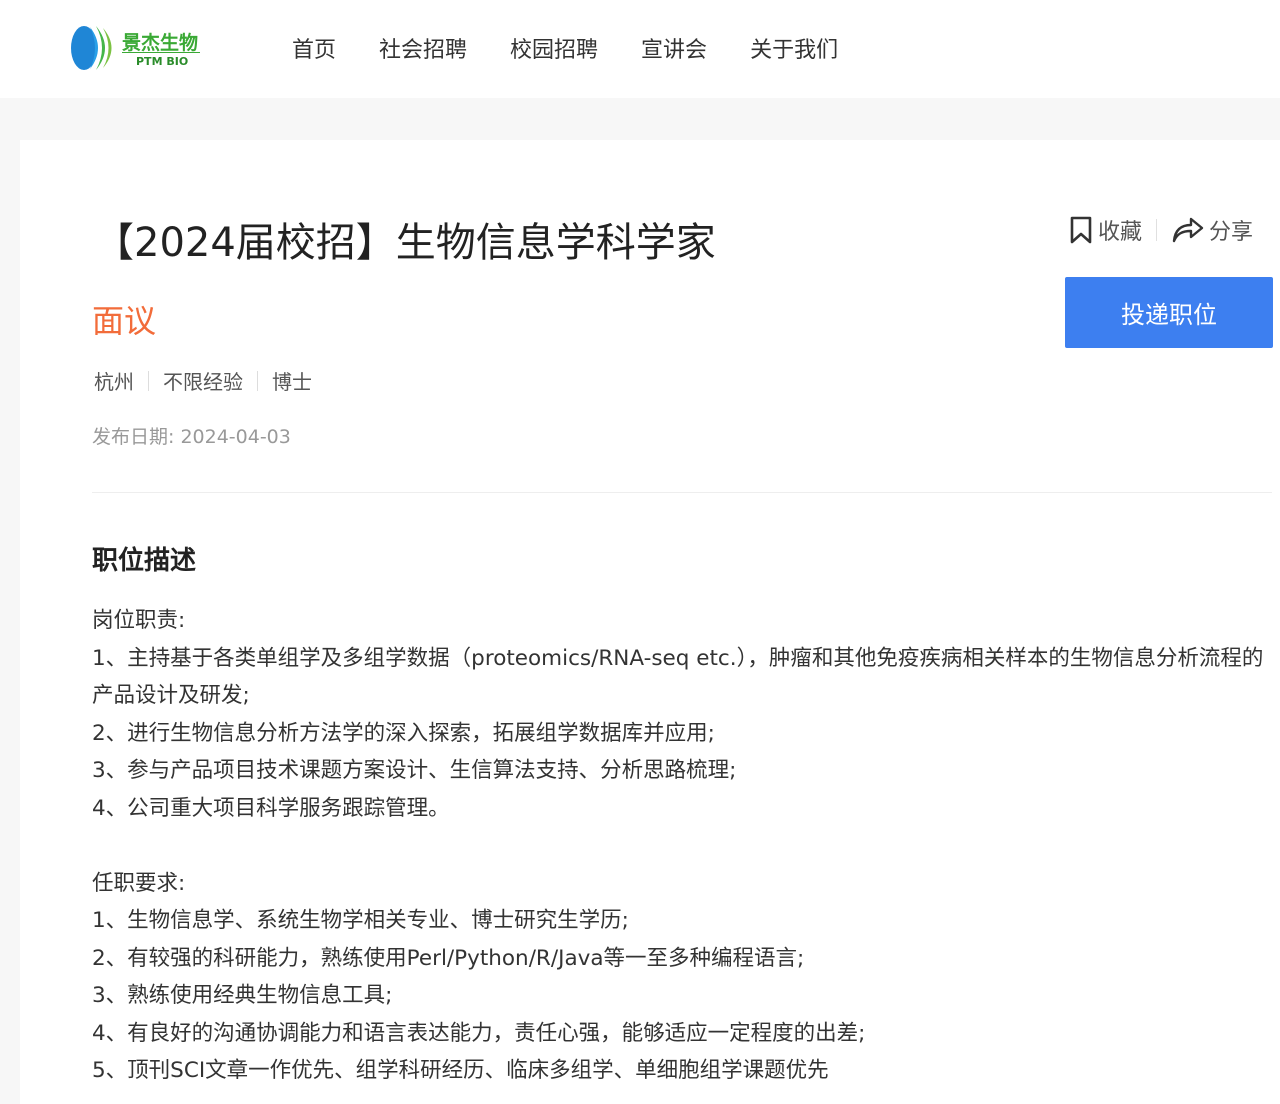 This screenshot has width=1280, height=1104. I want to click on main-nav: 首页 社会招聘 校园招聘 宣讲会 关于我们, so click(586, 48).